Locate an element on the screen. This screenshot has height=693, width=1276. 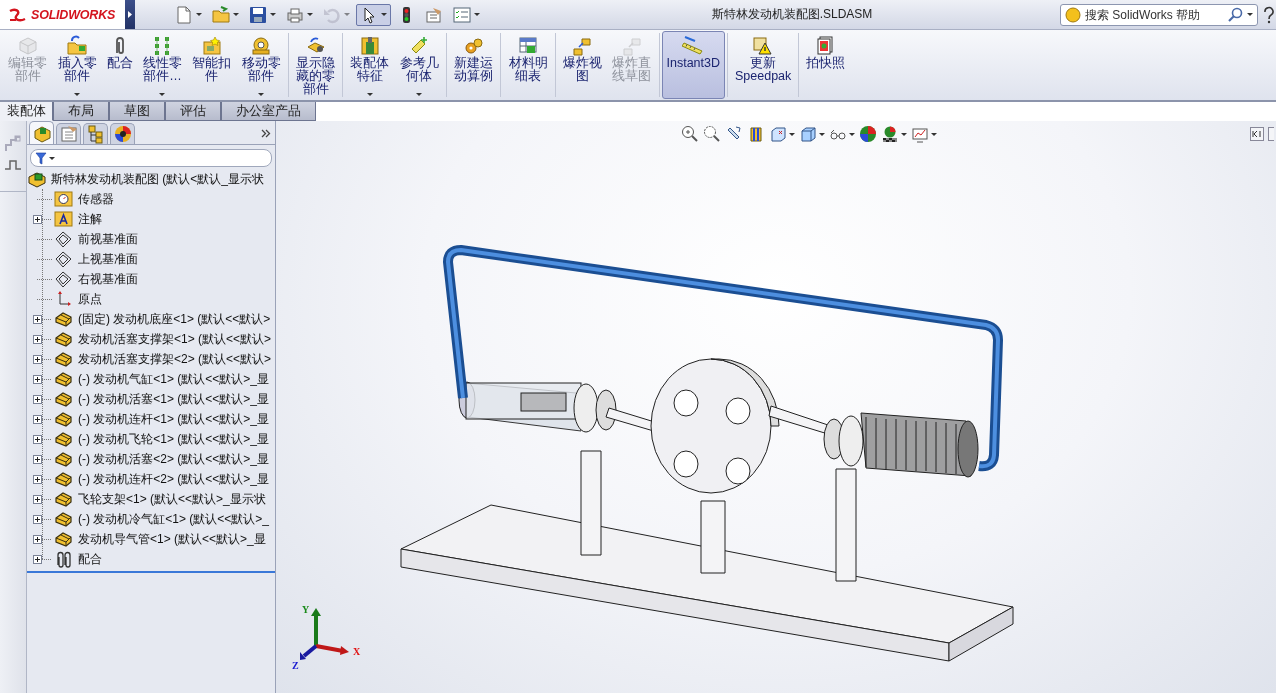
tree-item: 前视基准面 is located at coordinates (108, 239).